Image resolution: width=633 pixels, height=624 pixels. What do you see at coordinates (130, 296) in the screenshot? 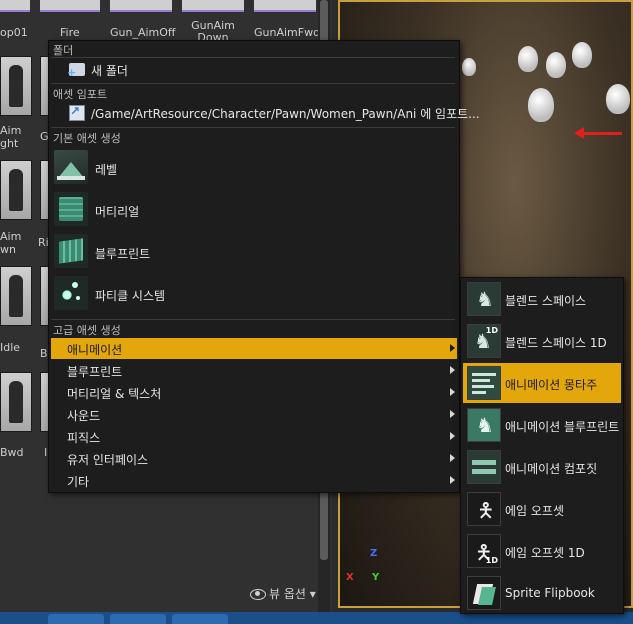
I see `create-particle-system-label: 파티클 시스템` at bounding box center [130, 296].